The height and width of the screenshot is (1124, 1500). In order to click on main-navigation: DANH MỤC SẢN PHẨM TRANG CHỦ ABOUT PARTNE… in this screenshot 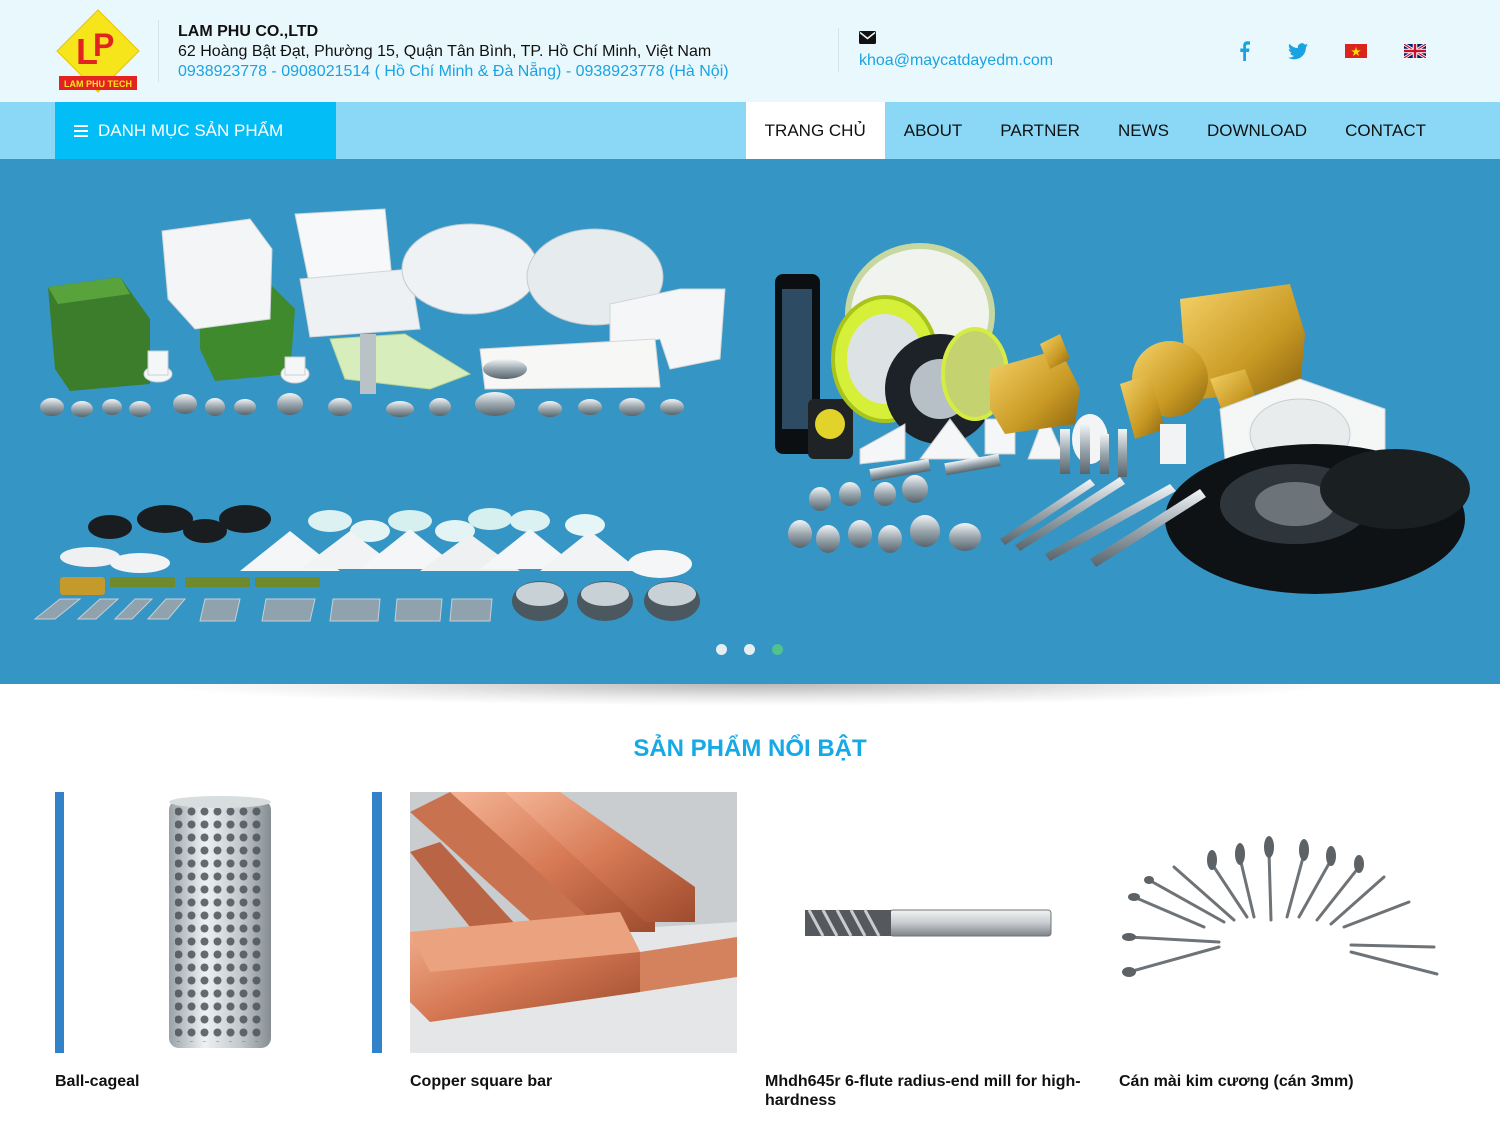, I will do `click(750, 130)`.